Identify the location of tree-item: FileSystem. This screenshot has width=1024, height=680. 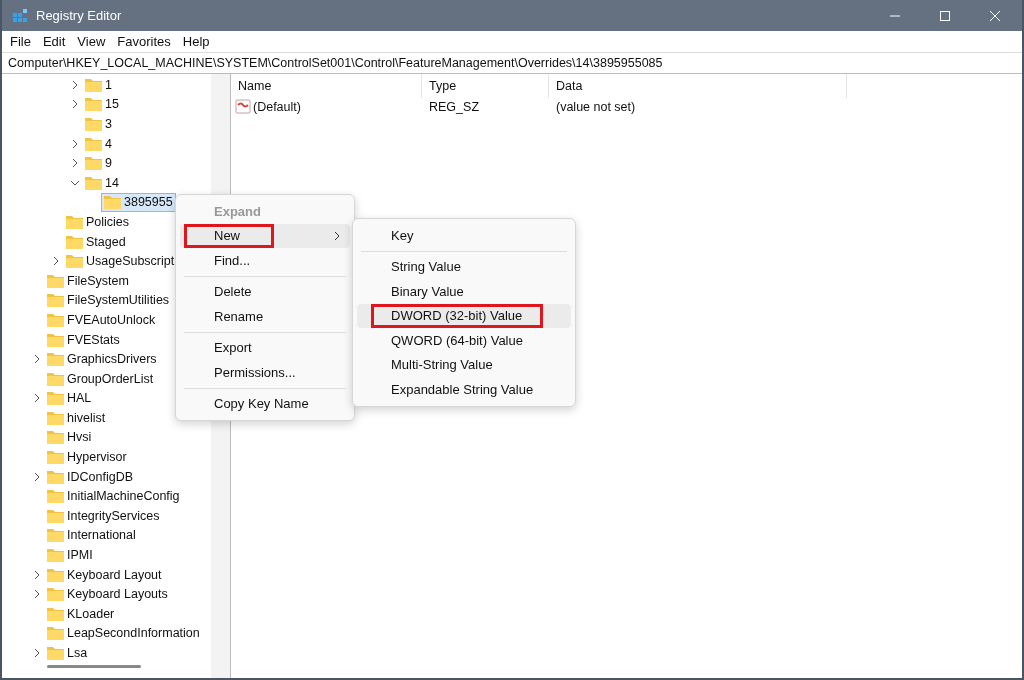
(88, 281).